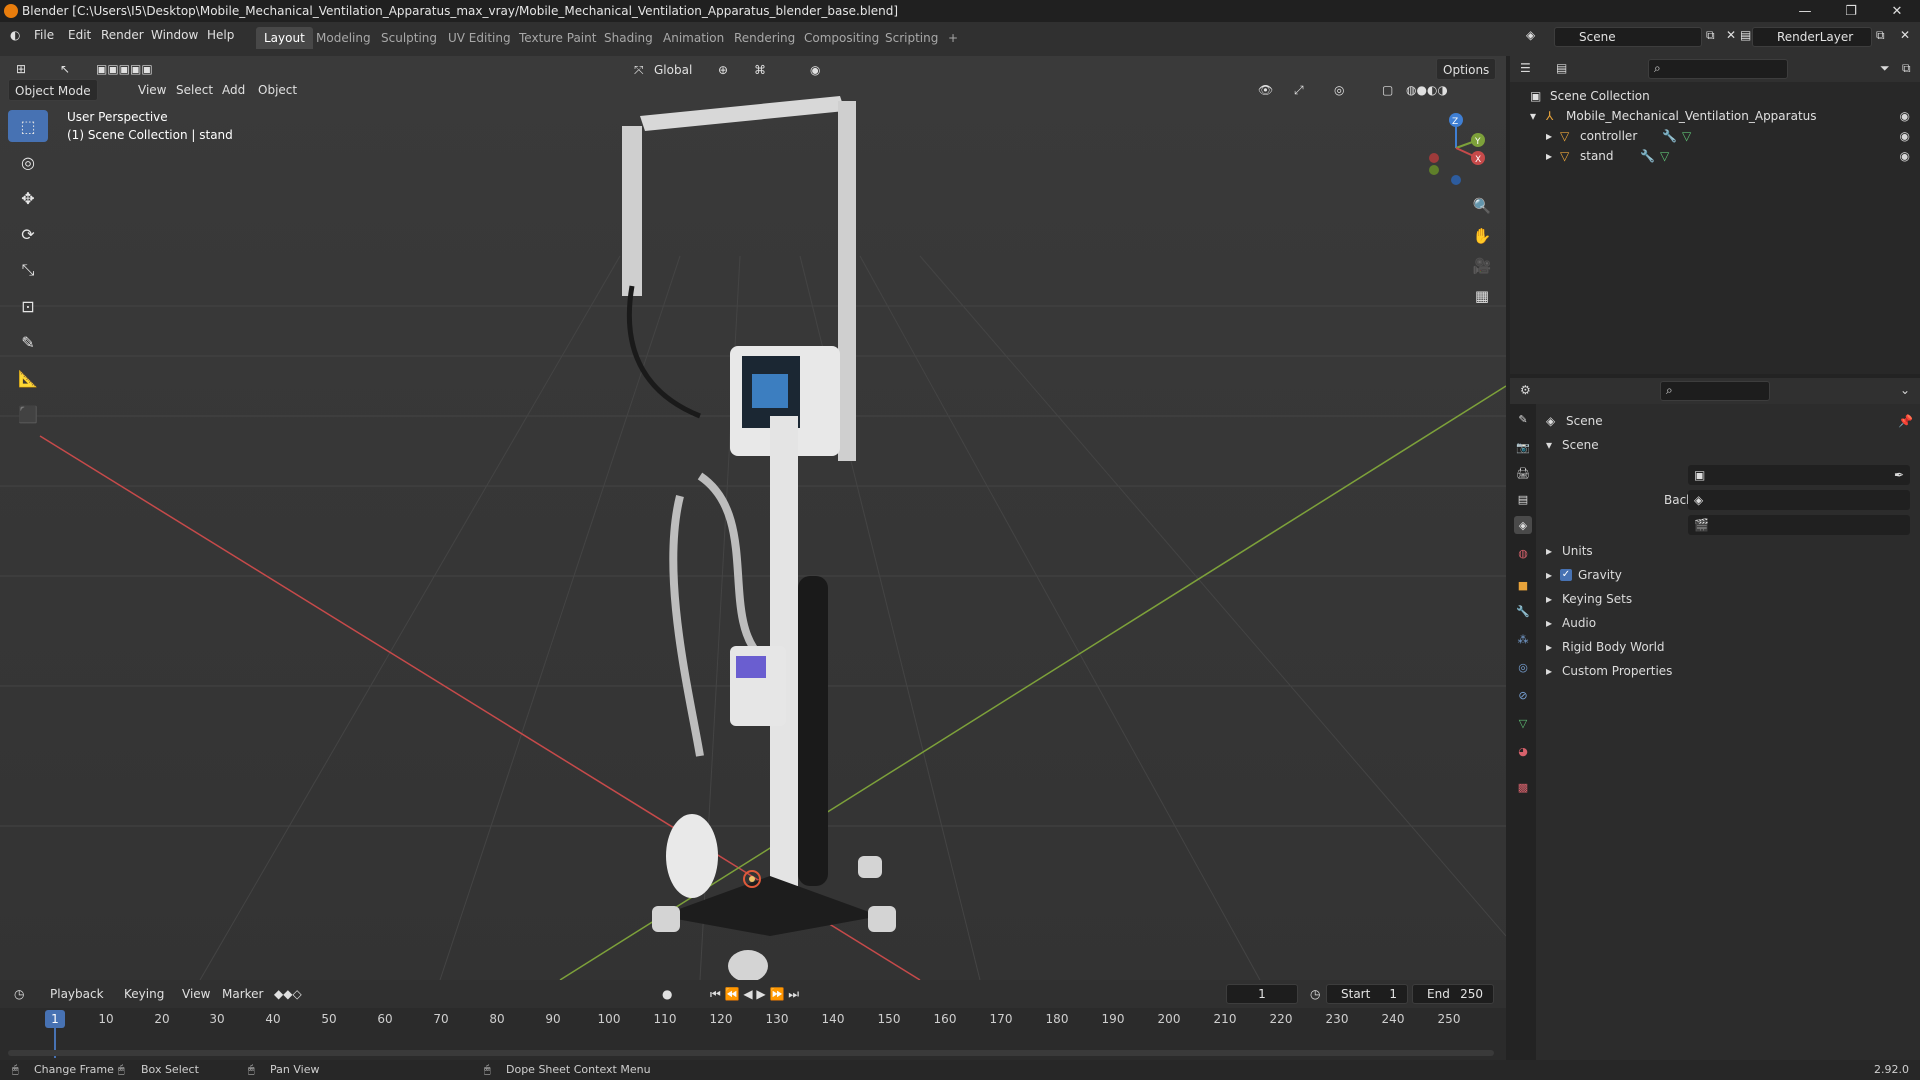 This screenshot has height=1080, width=1920. Describe the element at coordinates (152, 90) in the screenshot. I see `viewport-menu-view: View` at that location.